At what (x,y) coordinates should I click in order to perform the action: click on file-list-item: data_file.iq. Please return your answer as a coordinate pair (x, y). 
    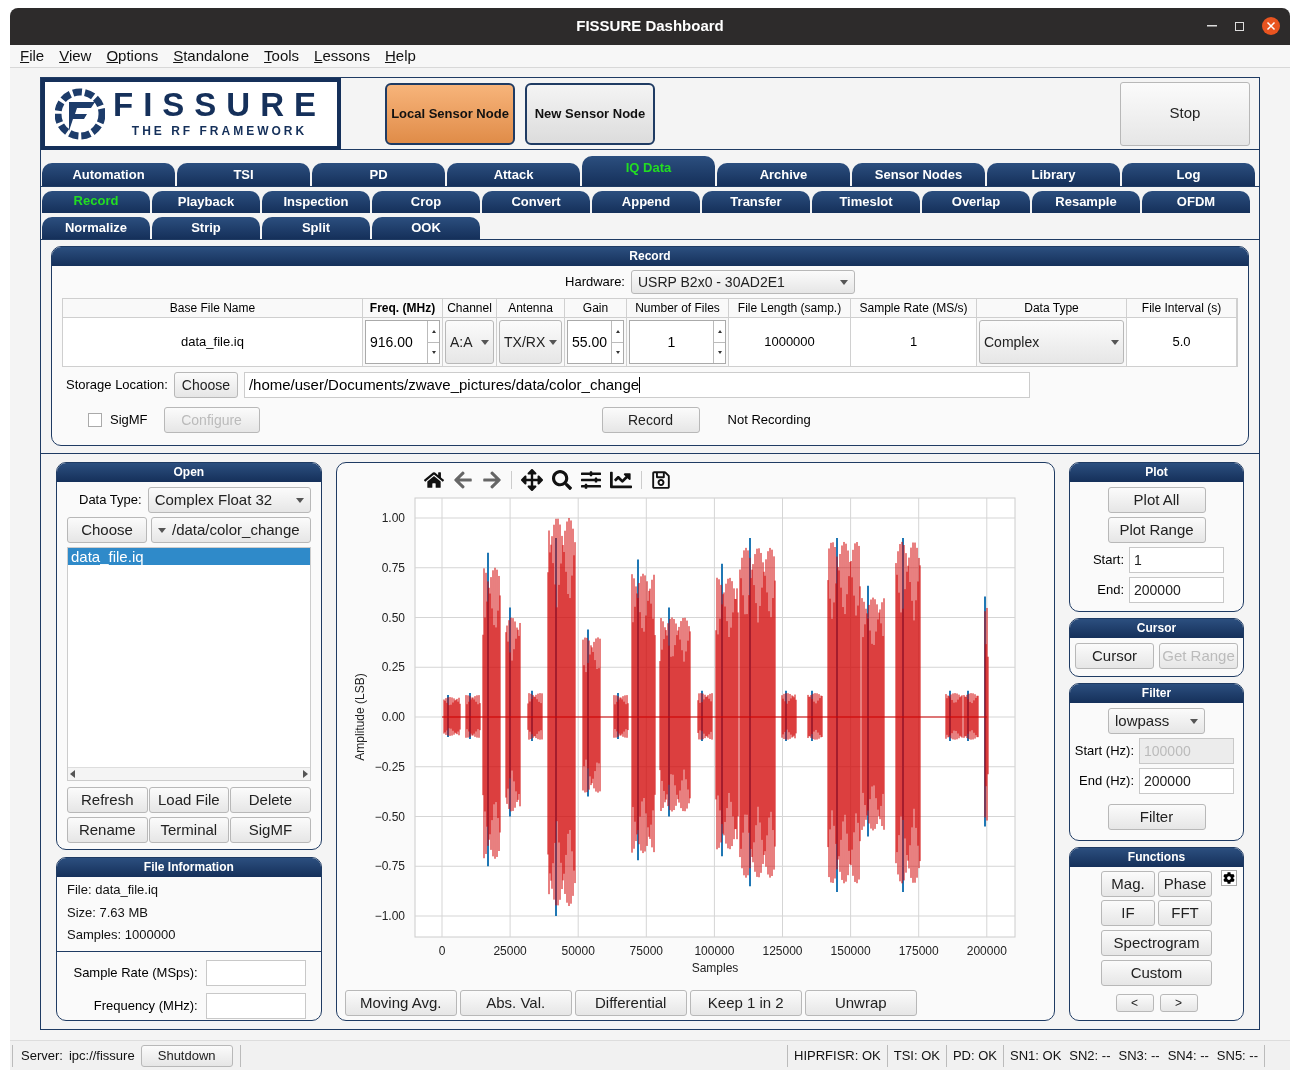
    Looking at the image, I should click on (189, 556).